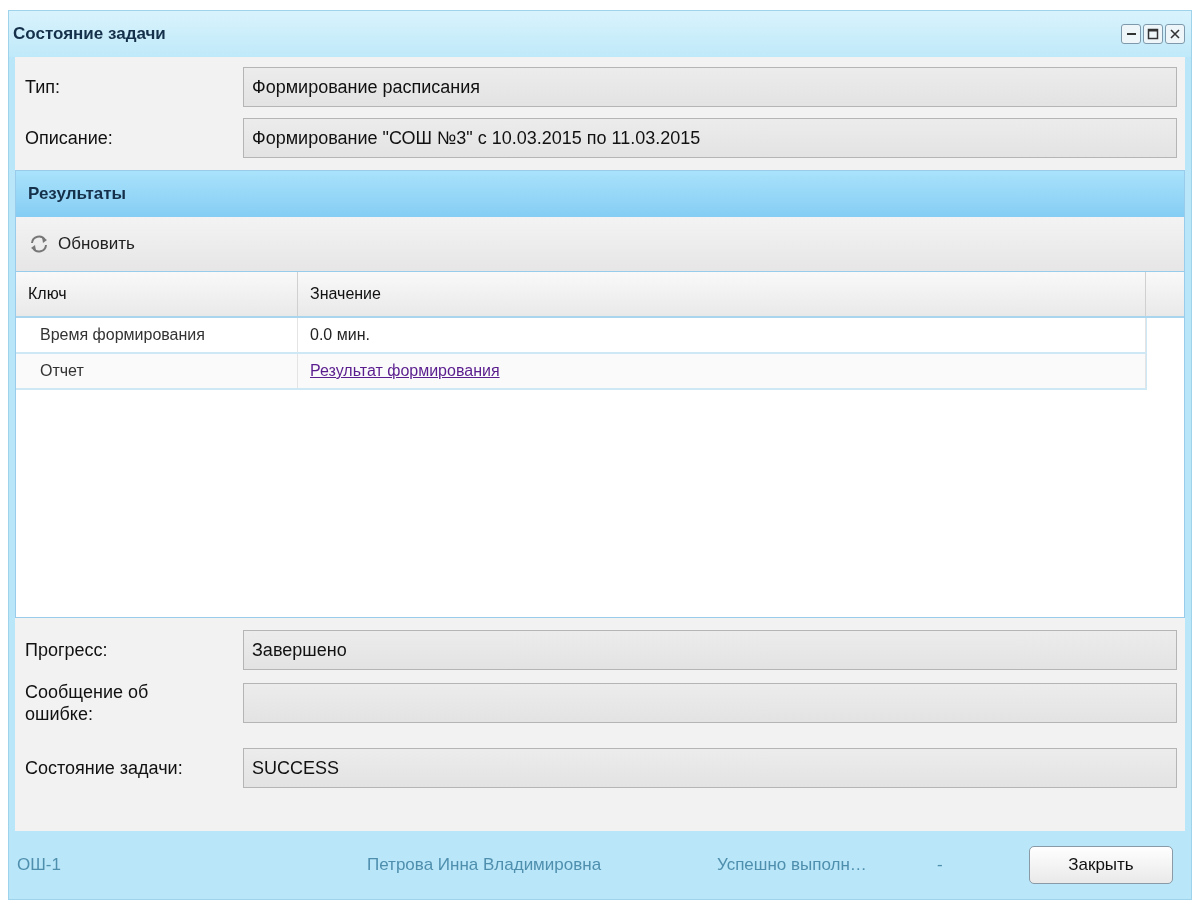 Image resolution: width=1198 pixels, height=906 pixels. Describe the element at coordinates (39, 865) in the screenshot. I see `background-table-cell-text: ОШ-1` at that location.